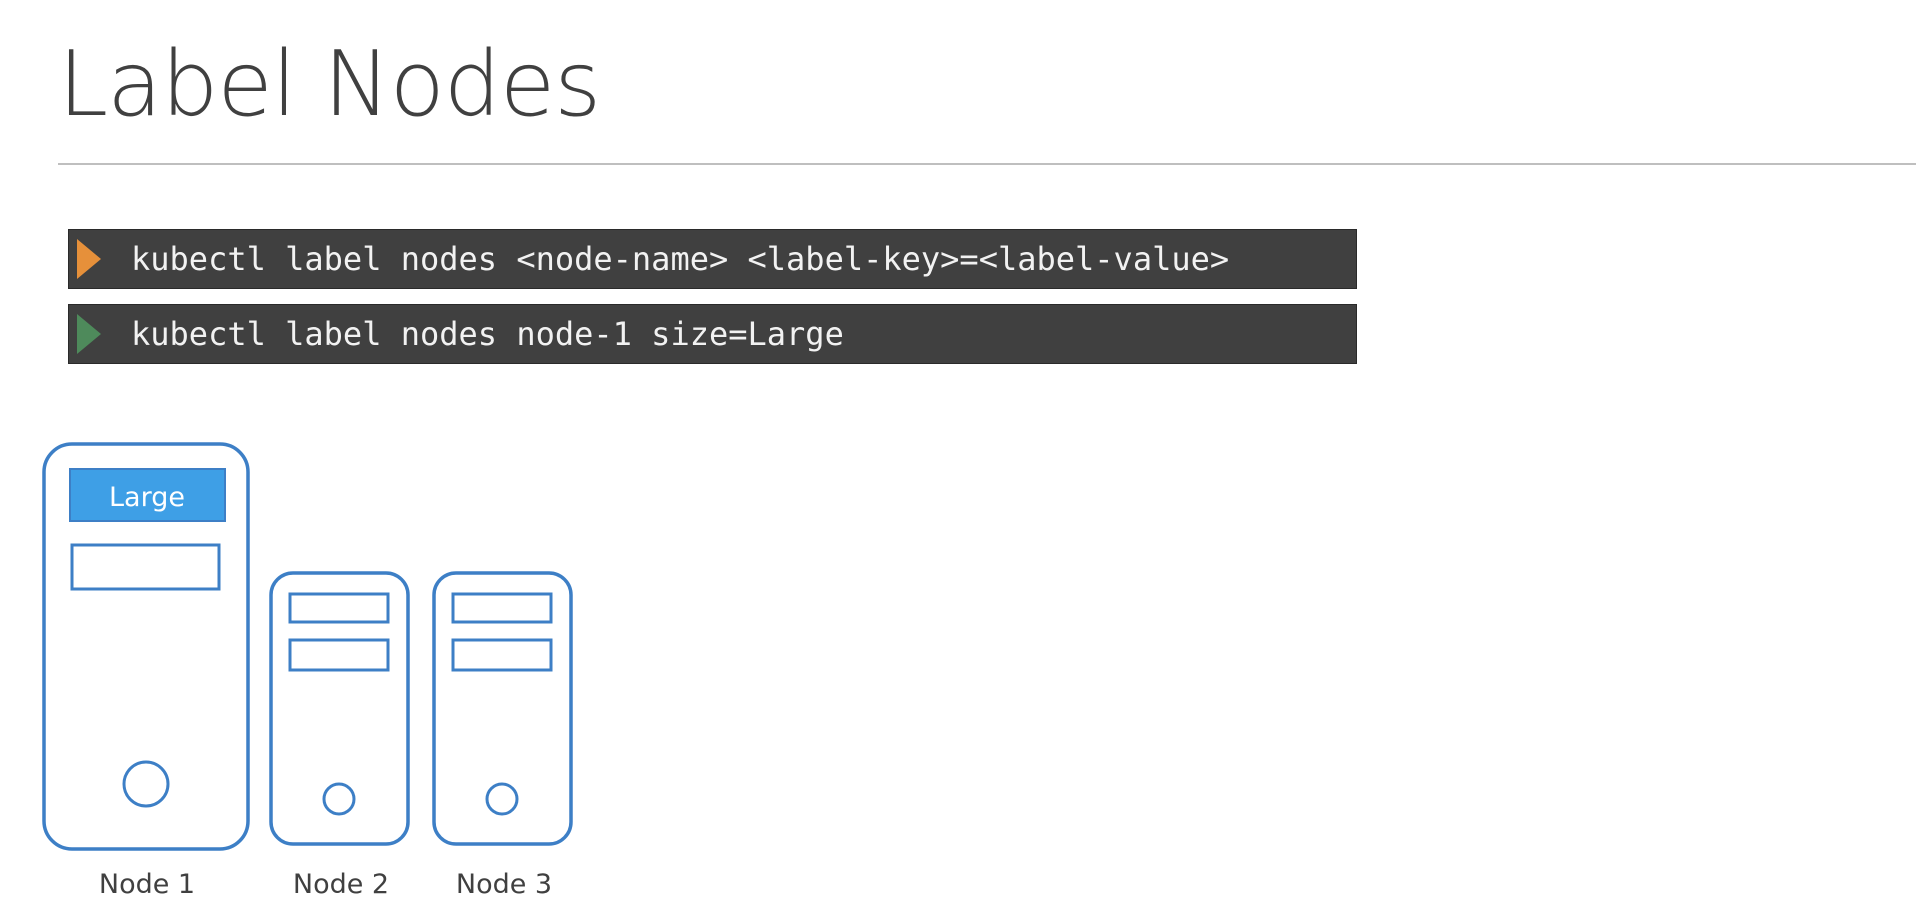  What do you see at coordinates (147, 884) in the screenshot?
I see `node-caption: Node 1` at bounding box center [147, 884].